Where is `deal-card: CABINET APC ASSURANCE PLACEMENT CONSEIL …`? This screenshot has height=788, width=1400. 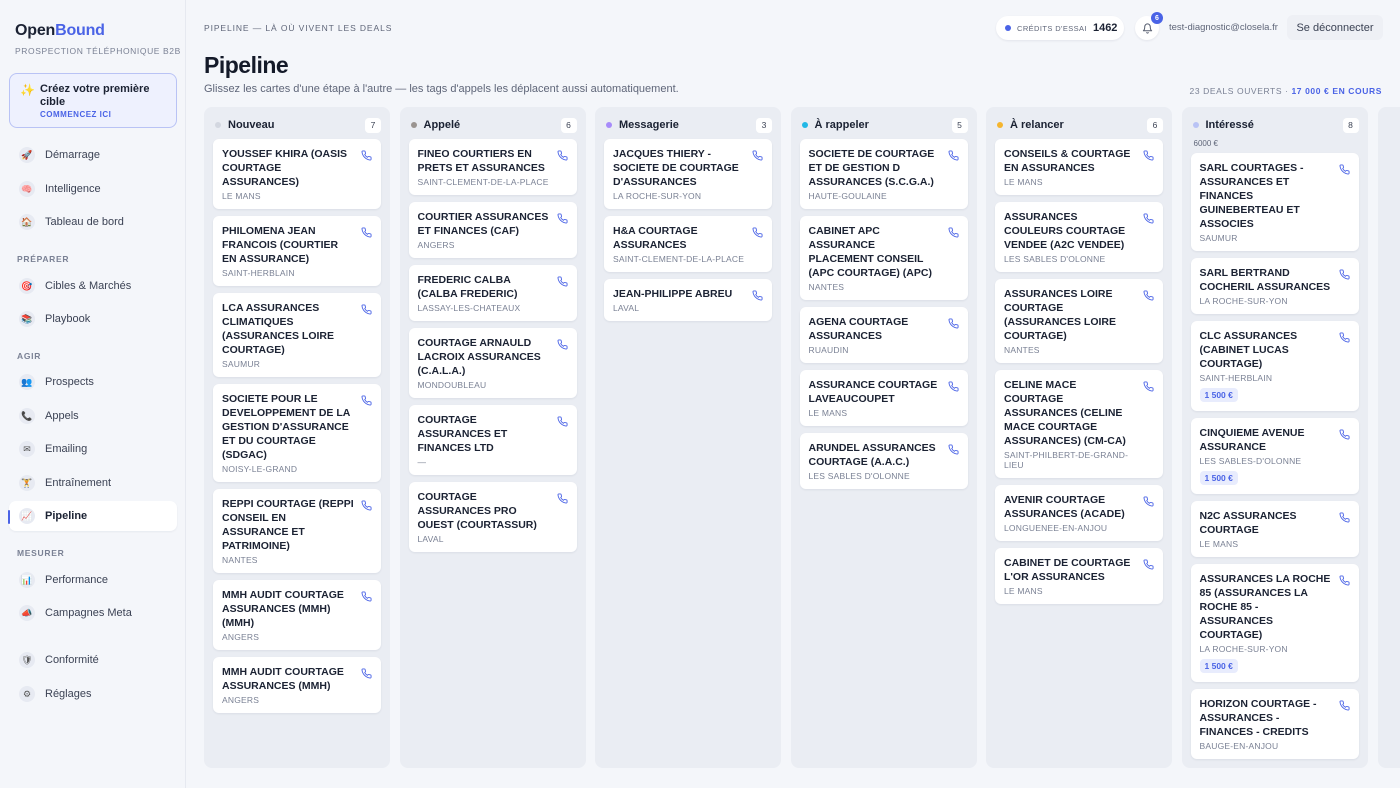 deal-card: CABINET APC ASSURANCE PLACEMENT CONSEIL … is located at coordinates (883, 258).